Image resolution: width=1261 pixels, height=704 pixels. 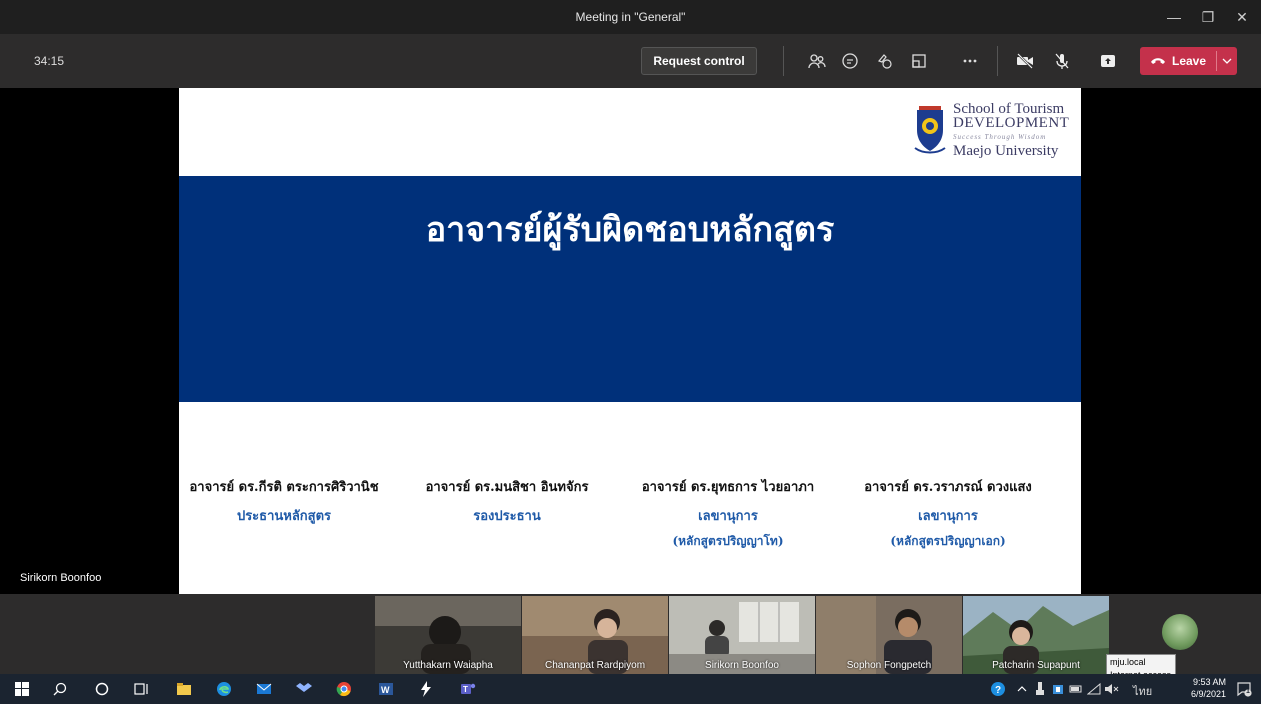 I want to click on participant-tile: Chananpat Rardpiyom, so click(x=595, y=635).